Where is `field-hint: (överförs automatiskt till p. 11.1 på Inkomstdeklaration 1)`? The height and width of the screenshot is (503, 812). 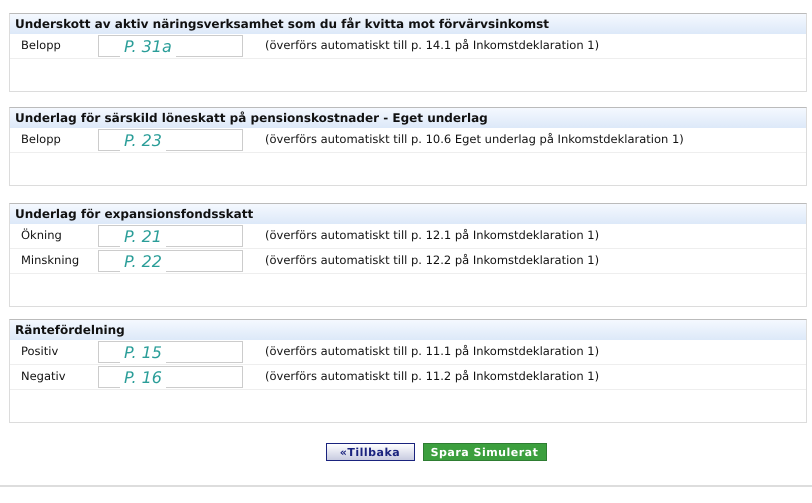
field-hint: (överförs automatiskt till p. 11.1 på Inkomstdeklaration 1) is located at coordinates (432, 351).